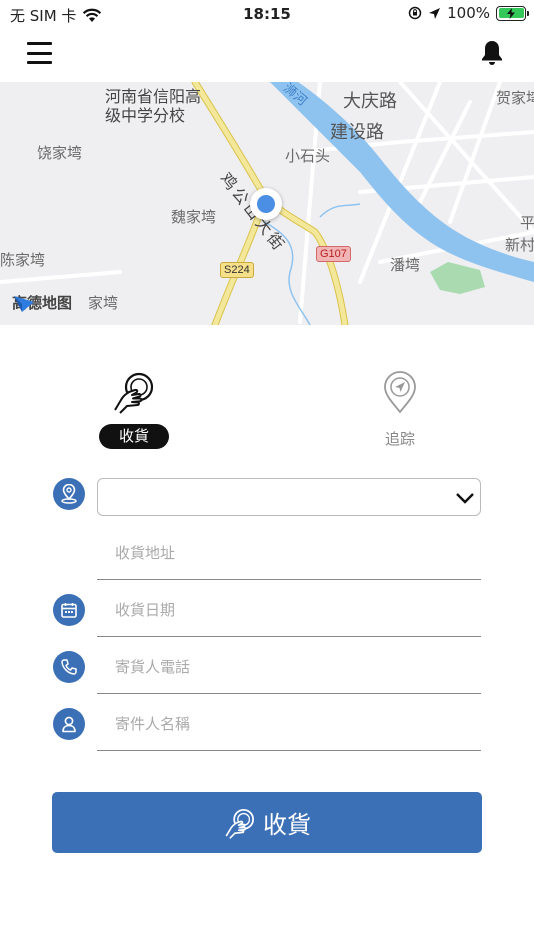 This screenshot has height=950, width=534. What do you see at coordinates (69, 610) in the screenshot?
I see `calendar-icon` at bounding box center [69, 610].